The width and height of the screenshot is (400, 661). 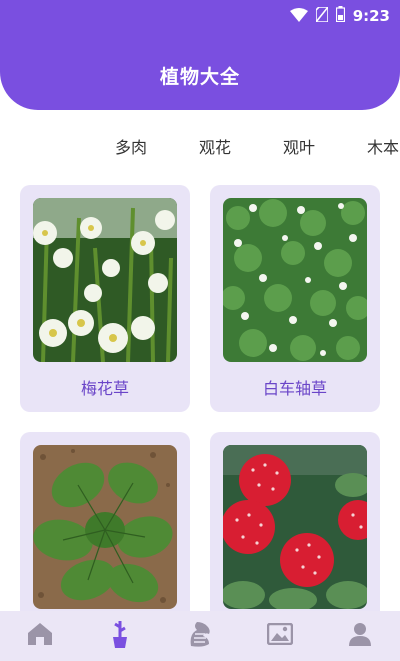 What do you see at coordinates (199, 77) in the screenshot?
I see `page-title: 植物大全` at bounding box center [199, 77].